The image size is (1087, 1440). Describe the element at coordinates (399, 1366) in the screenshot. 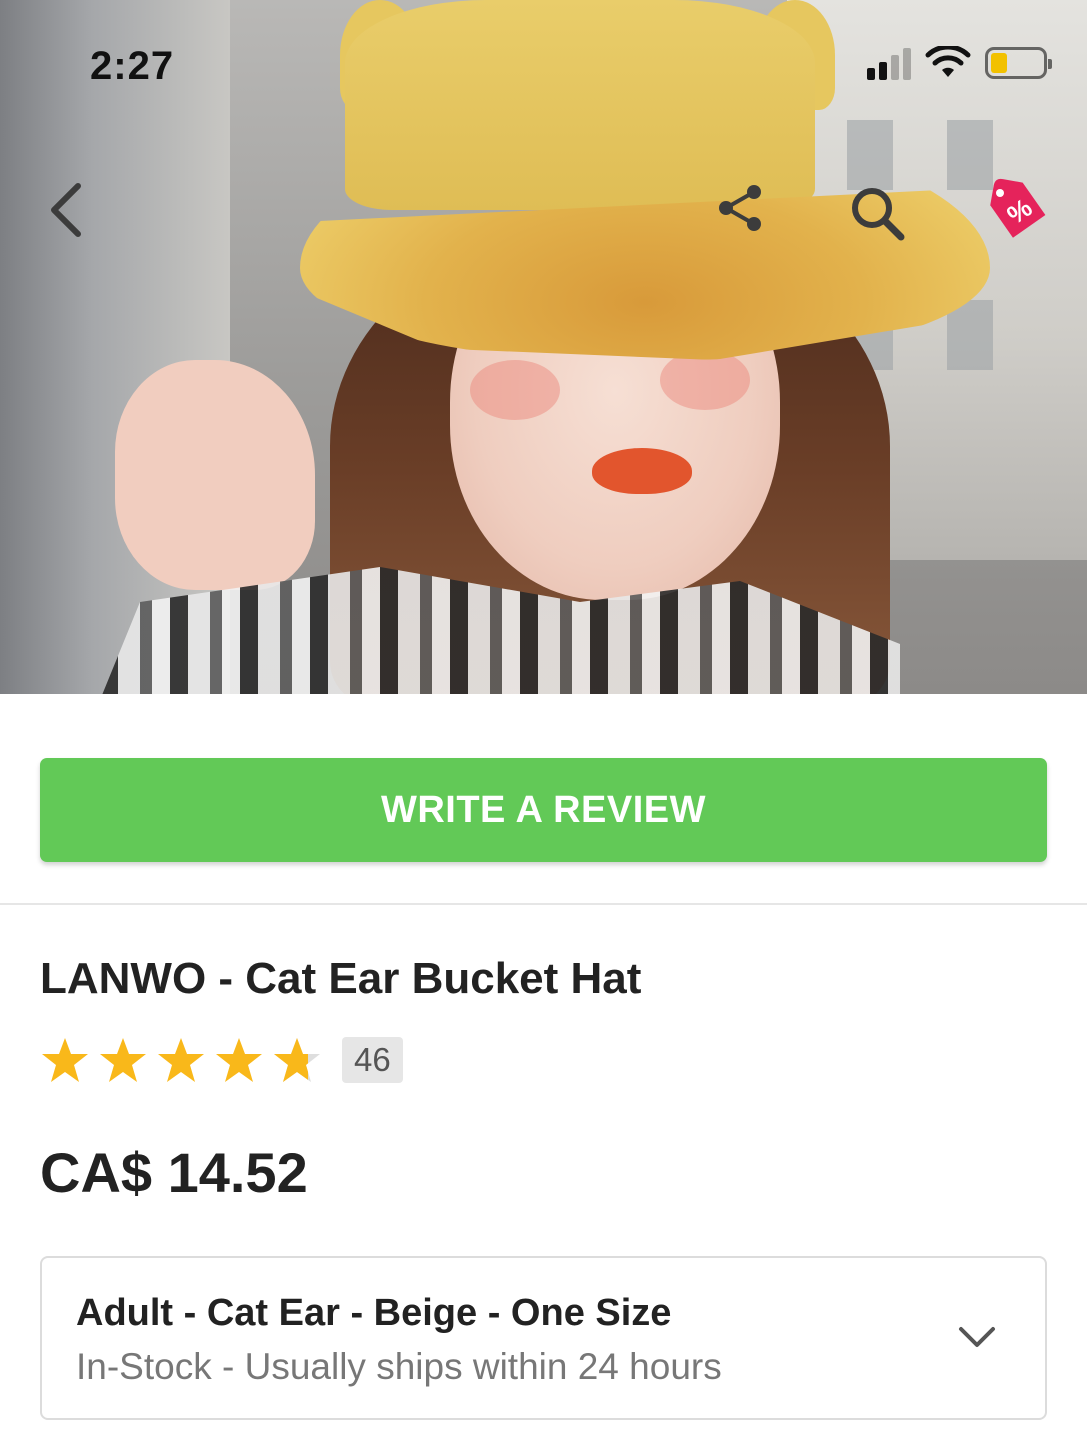

I see `stock-status: In-Stock - Usually ships within 24 hours` at that location.